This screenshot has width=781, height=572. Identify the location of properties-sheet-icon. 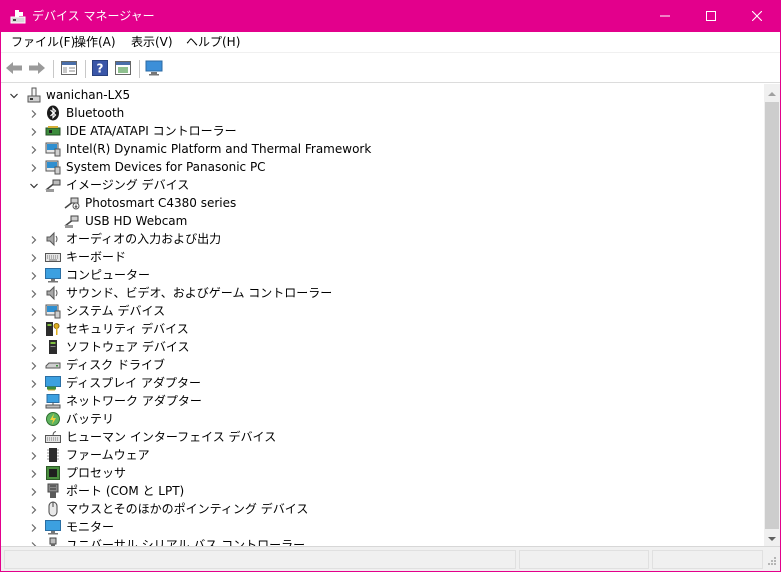
(123, 69).